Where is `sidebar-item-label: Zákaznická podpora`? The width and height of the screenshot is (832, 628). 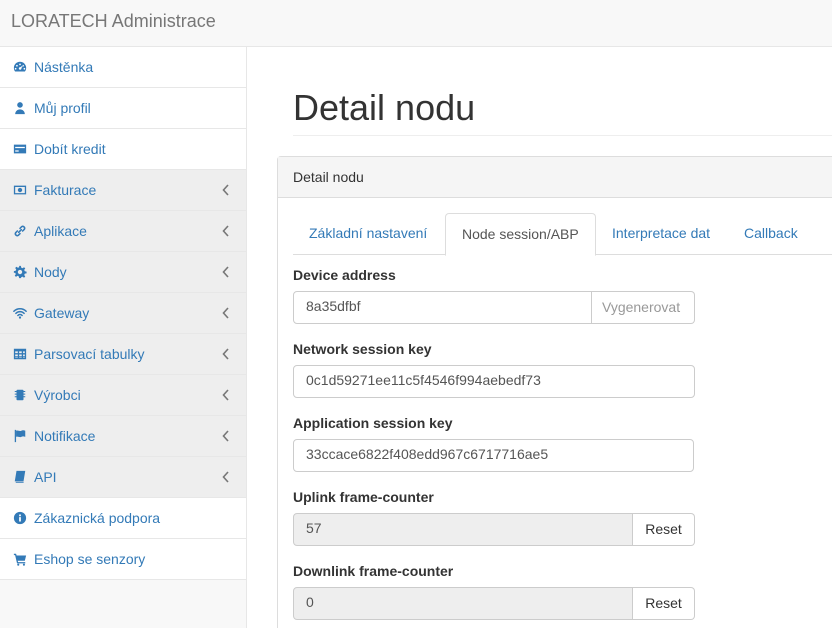 sidebar-item-label: Zákaznická podpora is located at coordinates (97, 518).